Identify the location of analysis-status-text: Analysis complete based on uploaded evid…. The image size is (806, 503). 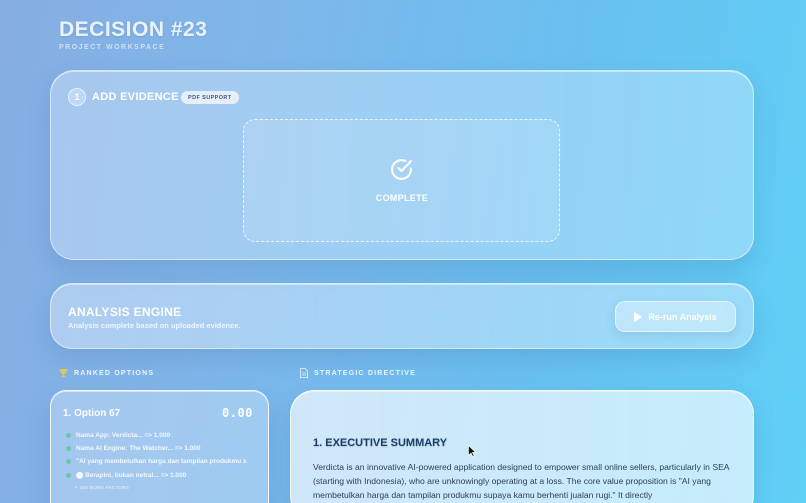
(154, 325).